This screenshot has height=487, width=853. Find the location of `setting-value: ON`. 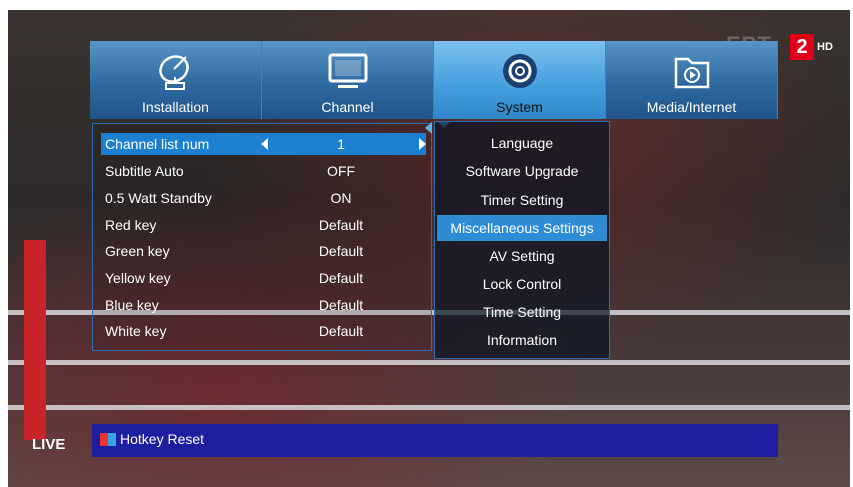

setting-value: ON is located at coordinates (341, 198).